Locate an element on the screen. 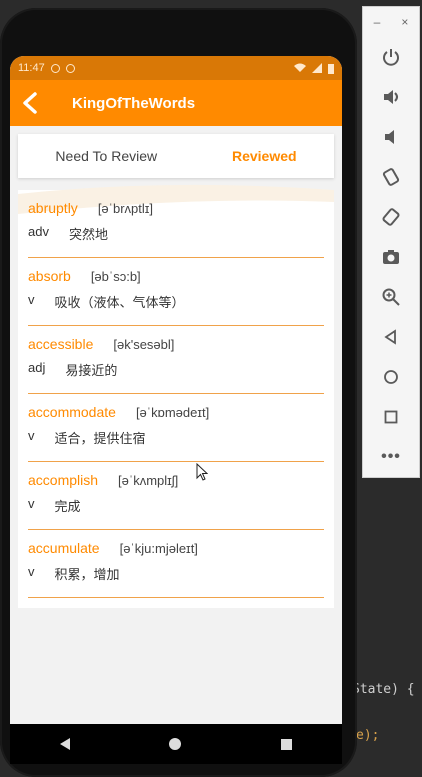  zoom-icon is located at coordinates (391, 297).